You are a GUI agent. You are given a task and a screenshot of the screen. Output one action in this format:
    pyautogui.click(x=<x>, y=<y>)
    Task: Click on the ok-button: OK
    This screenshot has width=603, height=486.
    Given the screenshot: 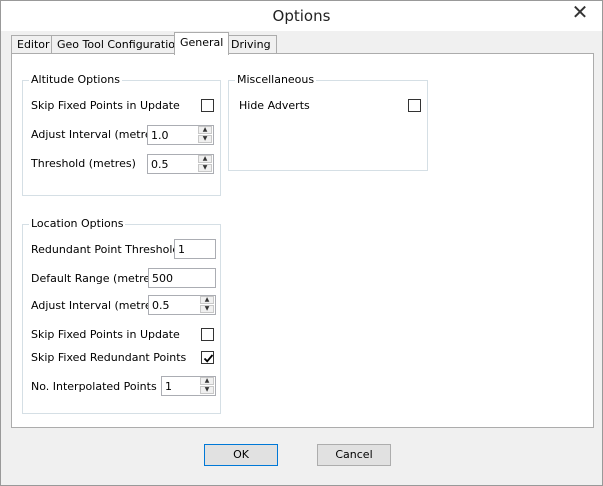 What is the action you would take?
    pyautogui.click(x=241, y=455)
    